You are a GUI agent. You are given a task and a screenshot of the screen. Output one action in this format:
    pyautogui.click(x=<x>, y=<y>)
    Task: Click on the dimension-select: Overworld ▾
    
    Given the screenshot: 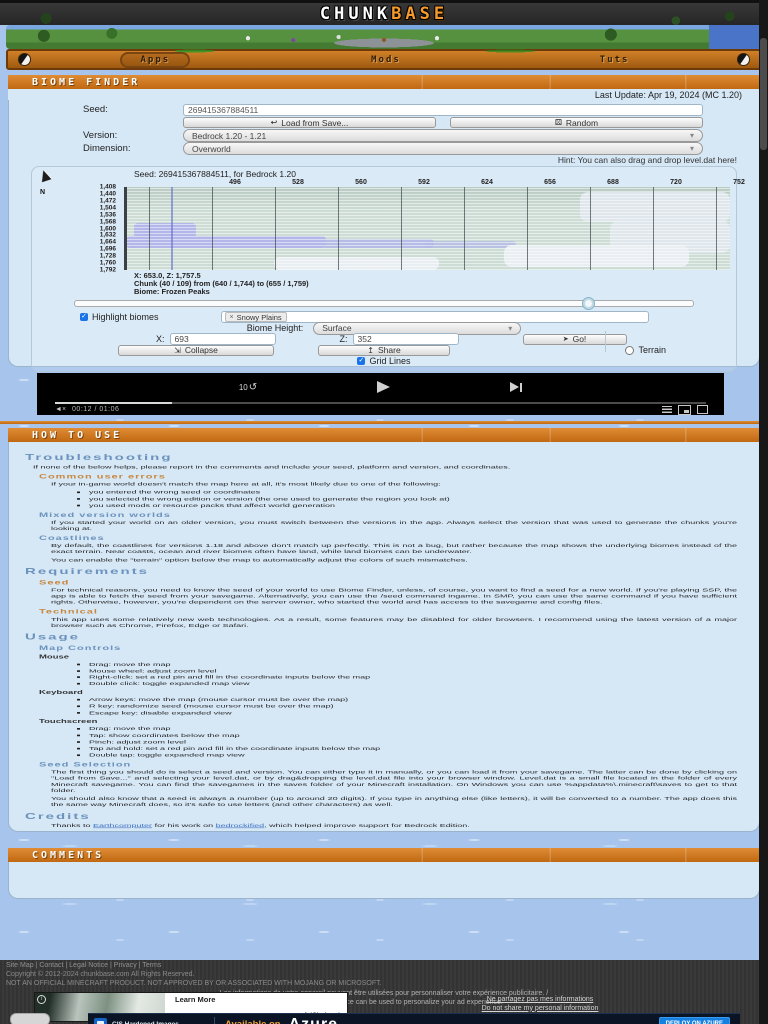 What is the action you would take?
    pyautogui.click(x=443, y=148)
    